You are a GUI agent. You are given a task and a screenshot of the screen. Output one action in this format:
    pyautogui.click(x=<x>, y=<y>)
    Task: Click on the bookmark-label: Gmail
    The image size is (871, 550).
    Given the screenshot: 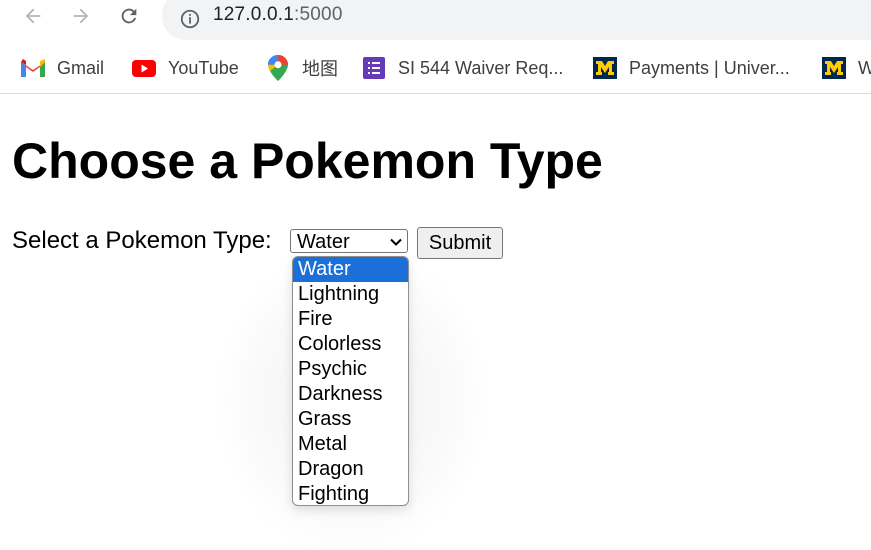 What is the action you would take?
    pyautogui.click(x=81, y=67)
    